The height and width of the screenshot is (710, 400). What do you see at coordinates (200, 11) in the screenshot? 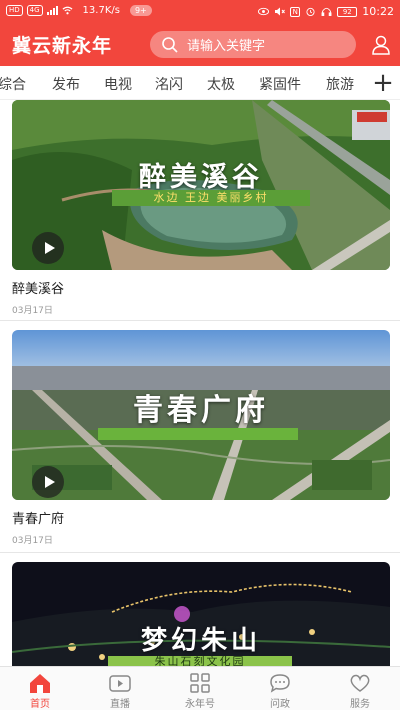
I see `status-bar: HD 4G 13.7K/s 9+ N 92 10:22` at bounding box center [200, 11].